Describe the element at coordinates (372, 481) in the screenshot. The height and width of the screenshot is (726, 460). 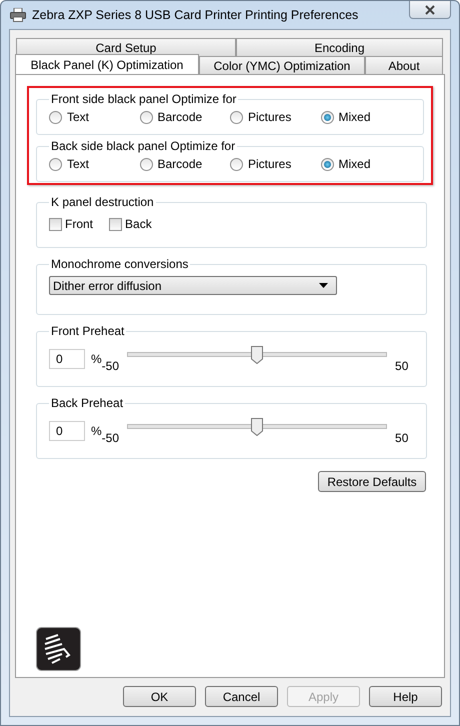
I see `restore-defaults-button: Restore Defaults` at that location.